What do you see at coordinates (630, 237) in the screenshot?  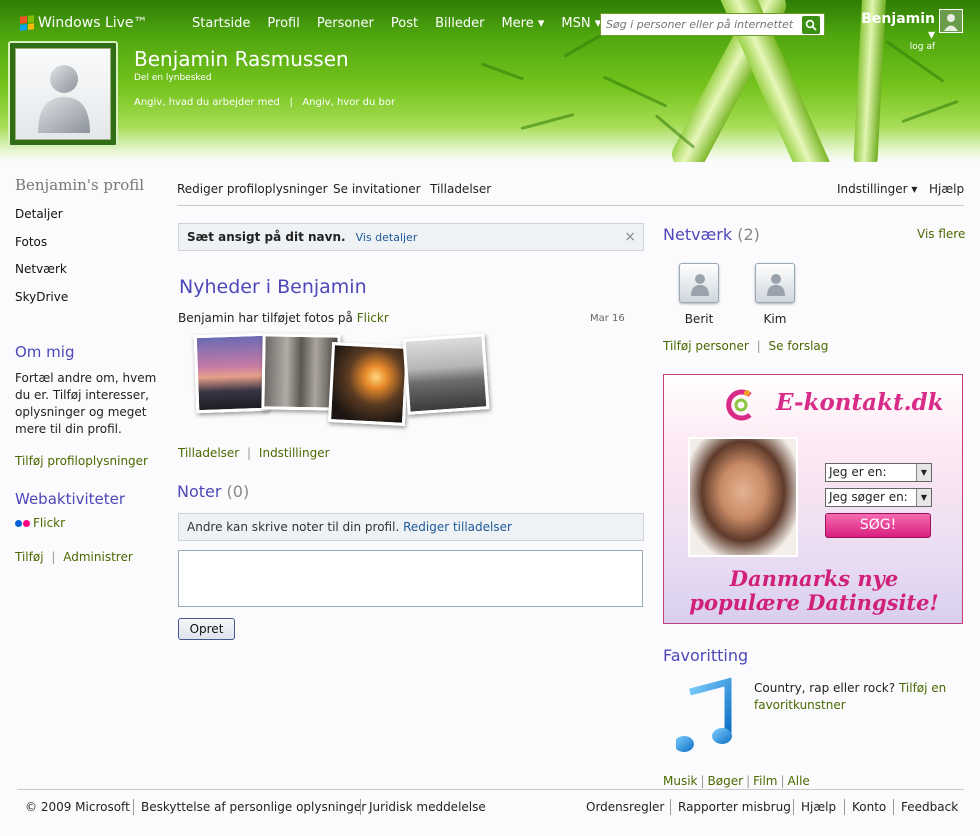 I see `close-icon: ×` at bounding box center [630, 237].